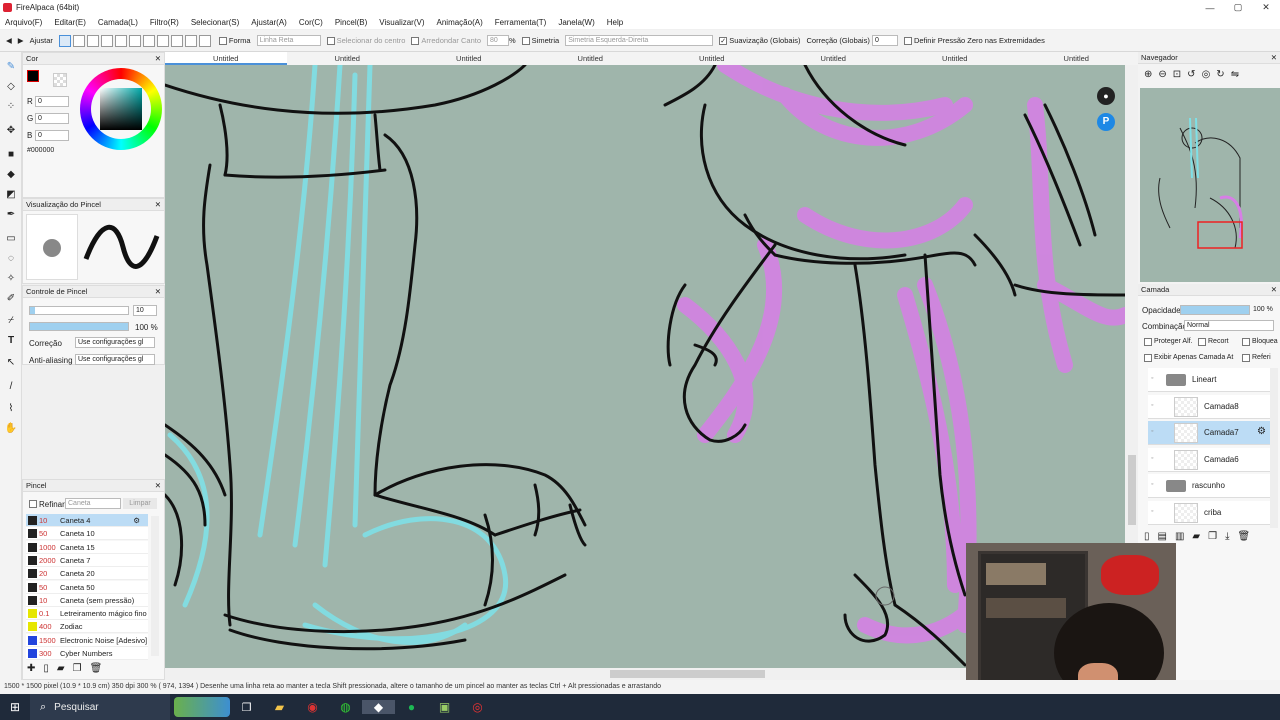 The height and width of the screenshot is (720, 1280). What do you see at coordinates (1148, 74) in the screenshot?
I see `zoom-in-icon: ⊕` at bounding box center [1148, 74].